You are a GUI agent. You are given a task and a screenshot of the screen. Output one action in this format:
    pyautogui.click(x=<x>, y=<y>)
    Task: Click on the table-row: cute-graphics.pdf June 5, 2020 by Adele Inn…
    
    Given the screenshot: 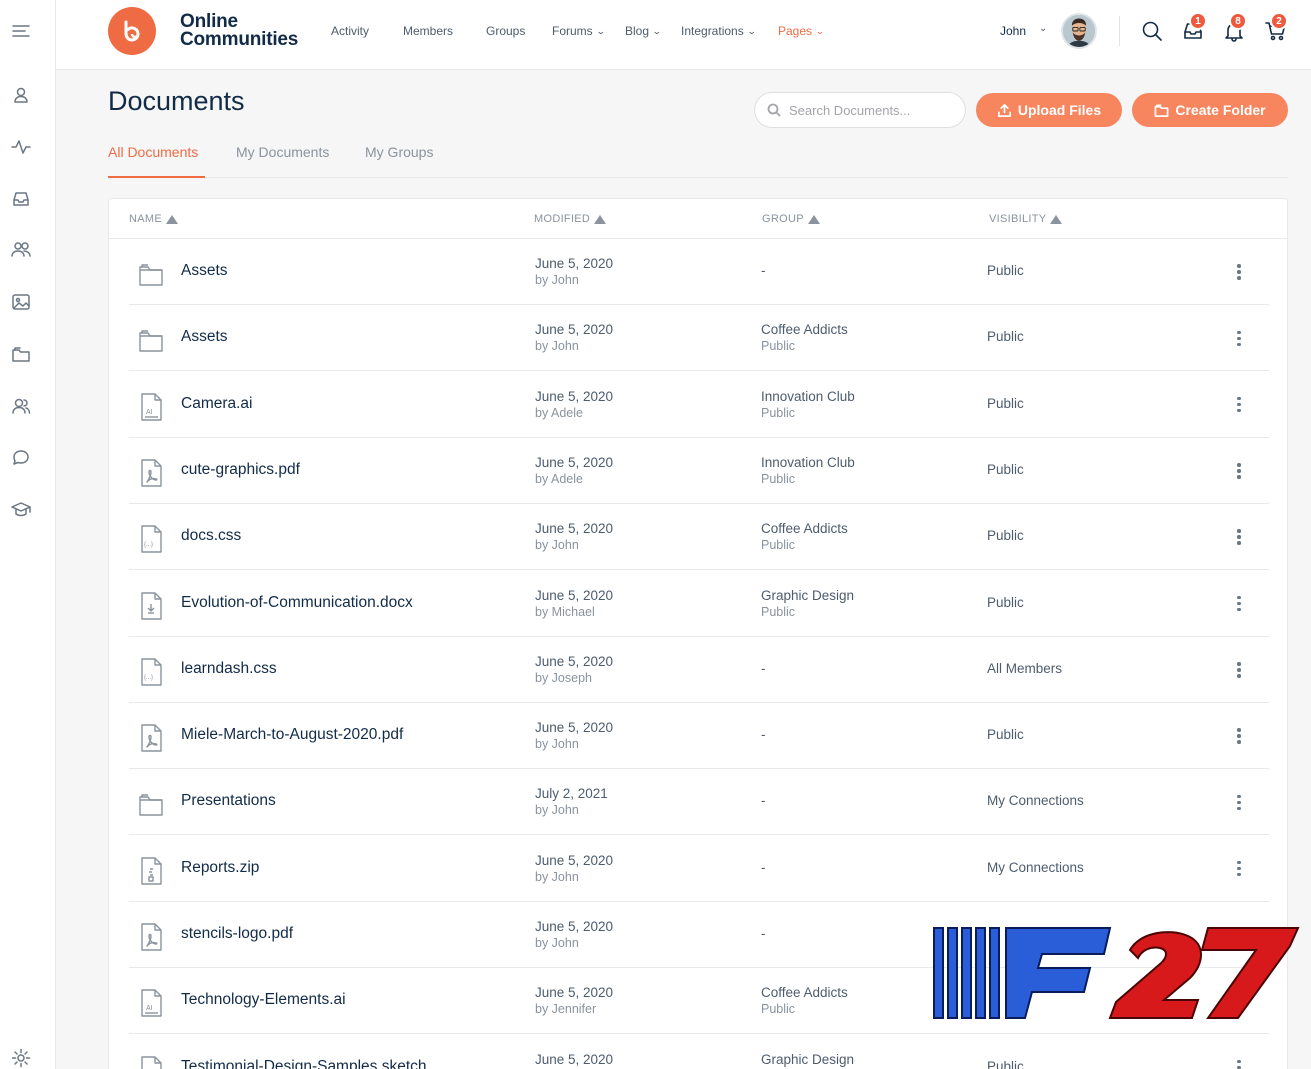 What is the action you would take?
    pyautogui.click(x=699, y=471)
    